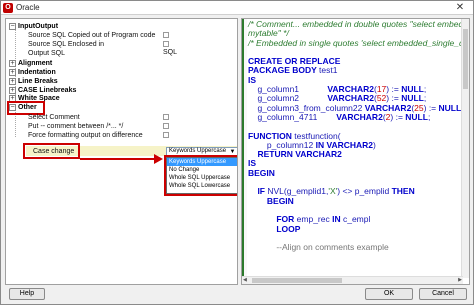  I want to click on code-token: VARCHAR2, so click(359, 116).